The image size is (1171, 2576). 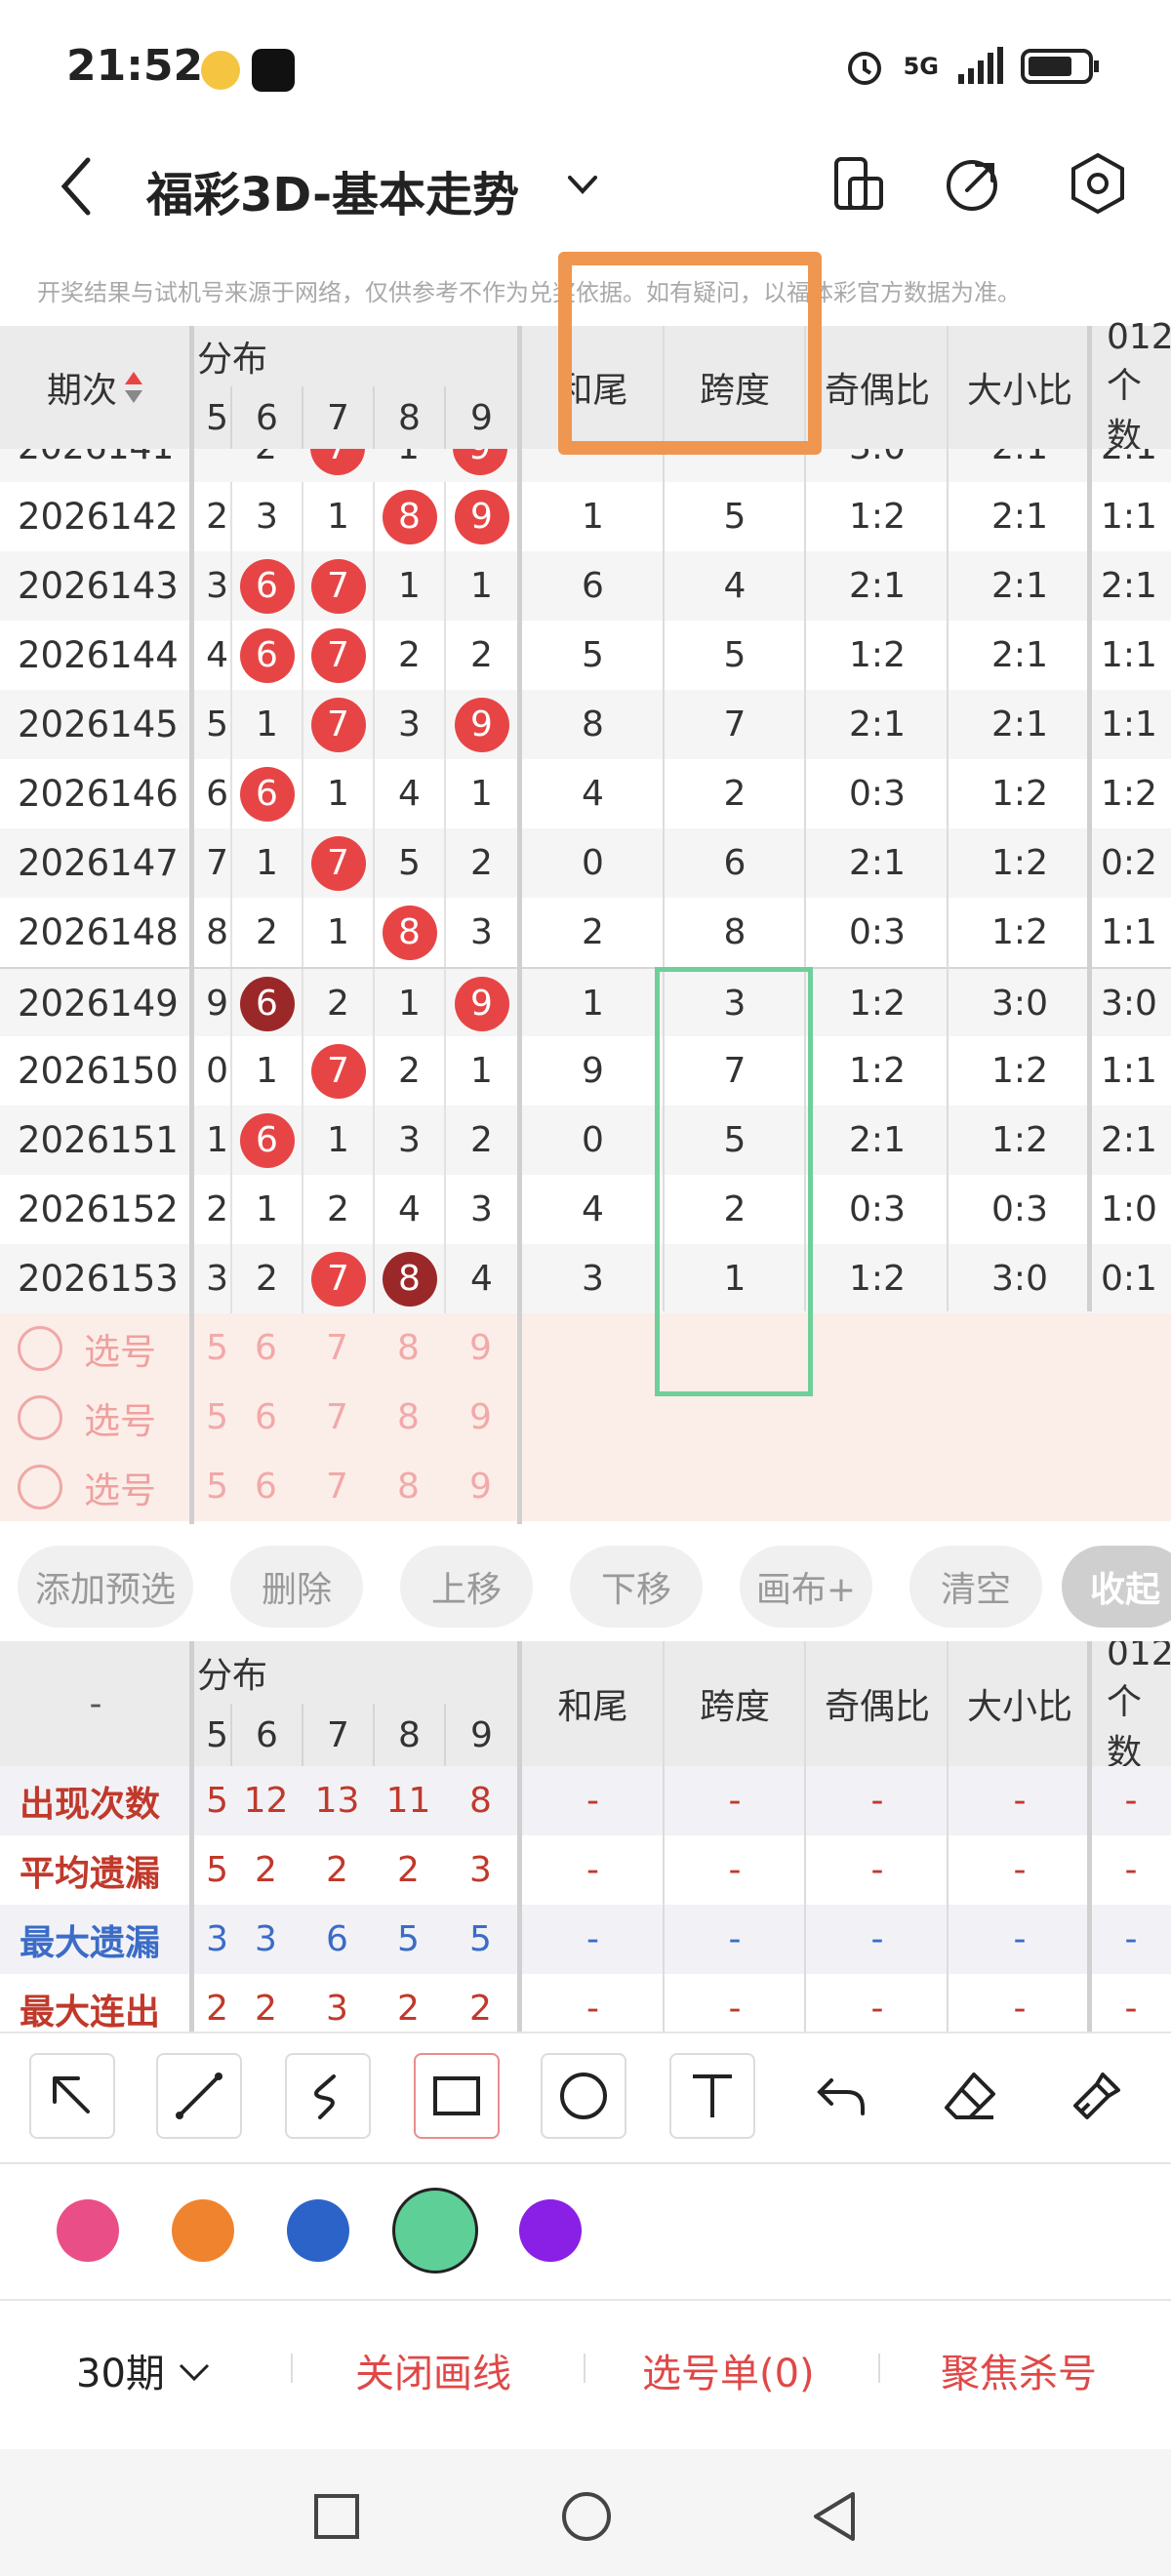 I want to click on digit-cell: 4, so click(x=408, y=1209).